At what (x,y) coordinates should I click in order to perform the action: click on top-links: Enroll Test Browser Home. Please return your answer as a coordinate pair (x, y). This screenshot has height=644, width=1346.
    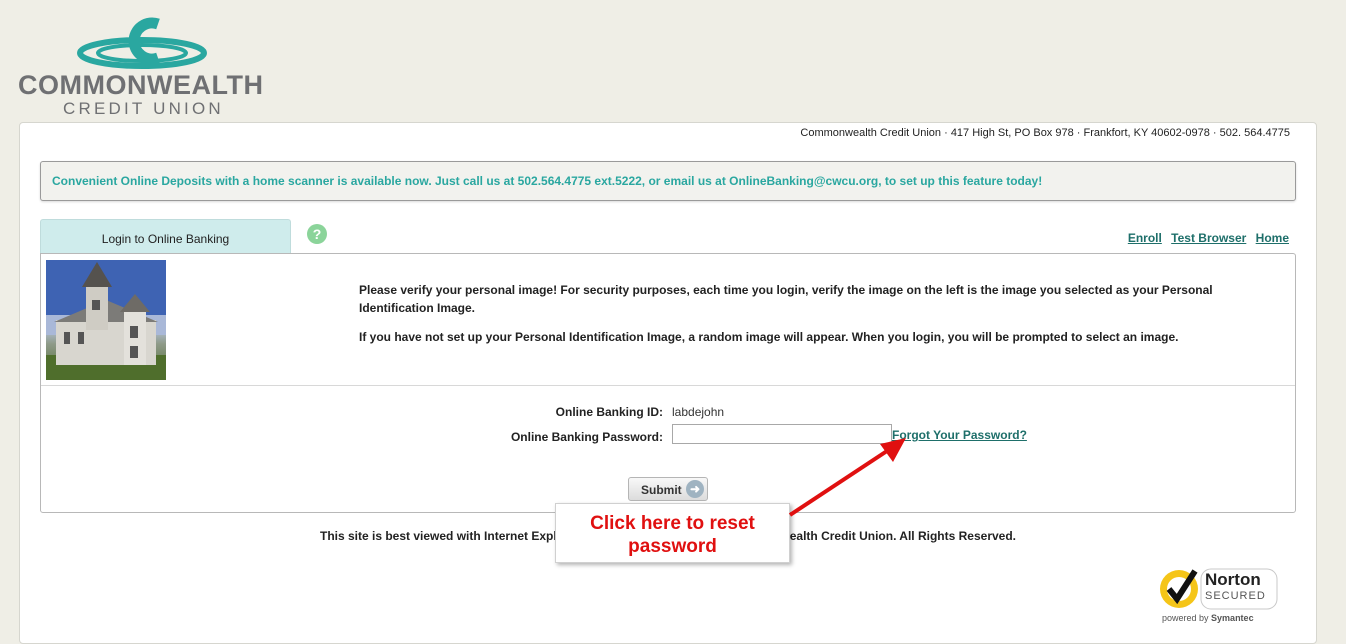
    Looking at the image, I should click on (1205, 238).